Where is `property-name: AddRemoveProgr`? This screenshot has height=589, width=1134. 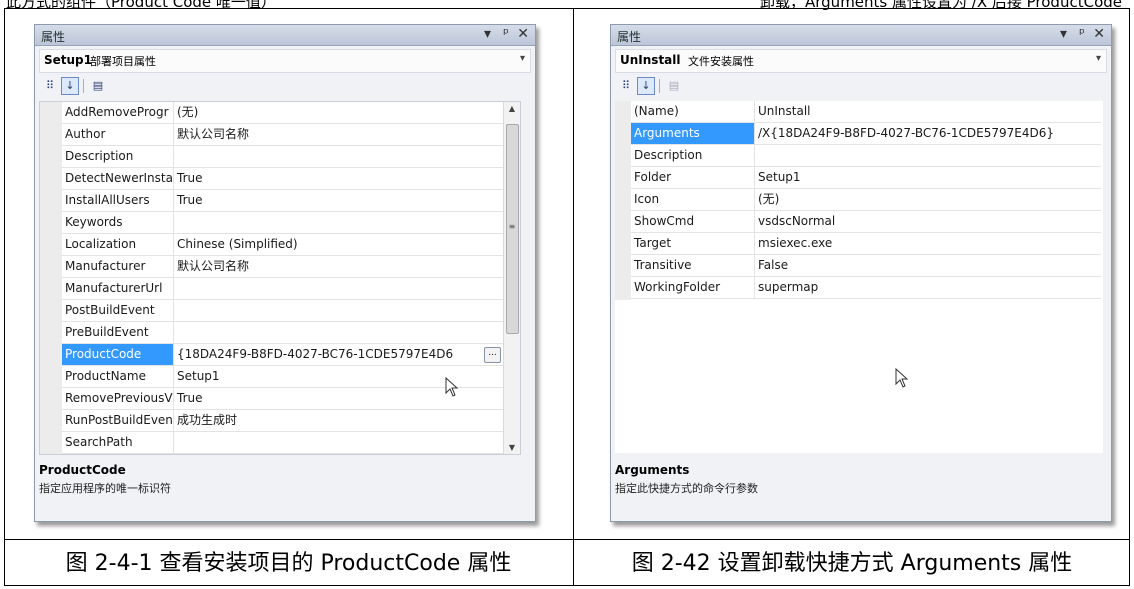 property-name: AddRemoveProgr is located at coordinates (118, 112).